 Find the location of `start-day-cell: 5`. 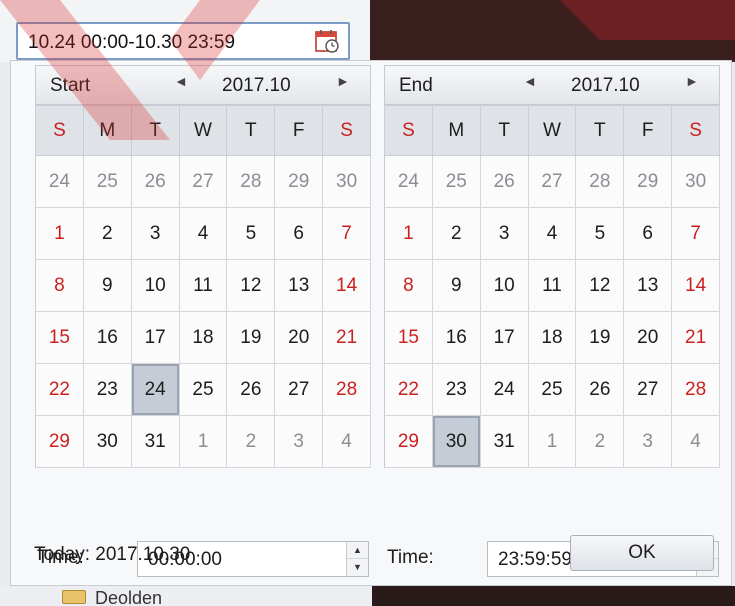

start-day-cell: 5 is located at coordinates (251, 234).